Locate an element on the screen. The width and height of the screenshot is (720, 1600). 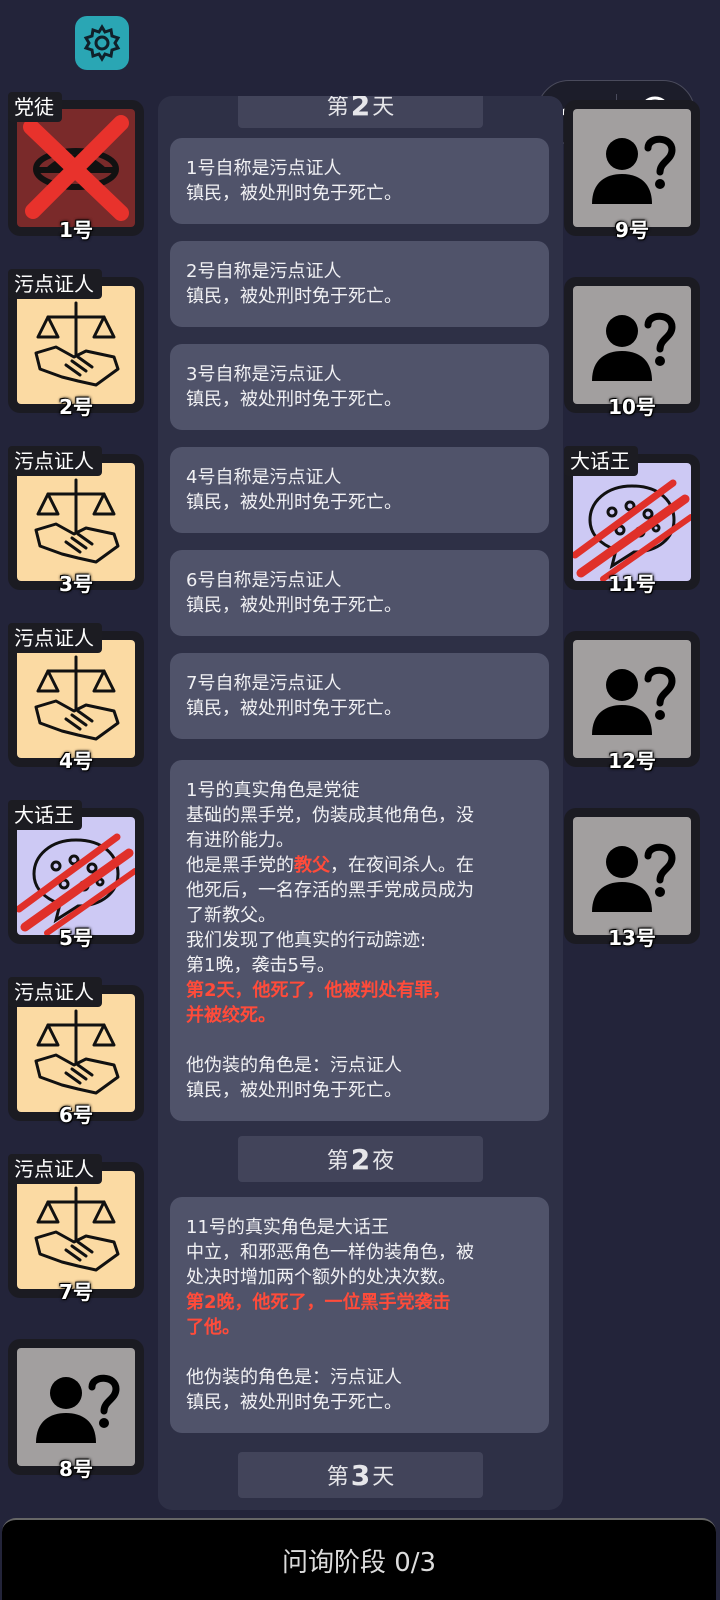
player-card-2: 污点证人 2号 is located at coordinates (76, 344).